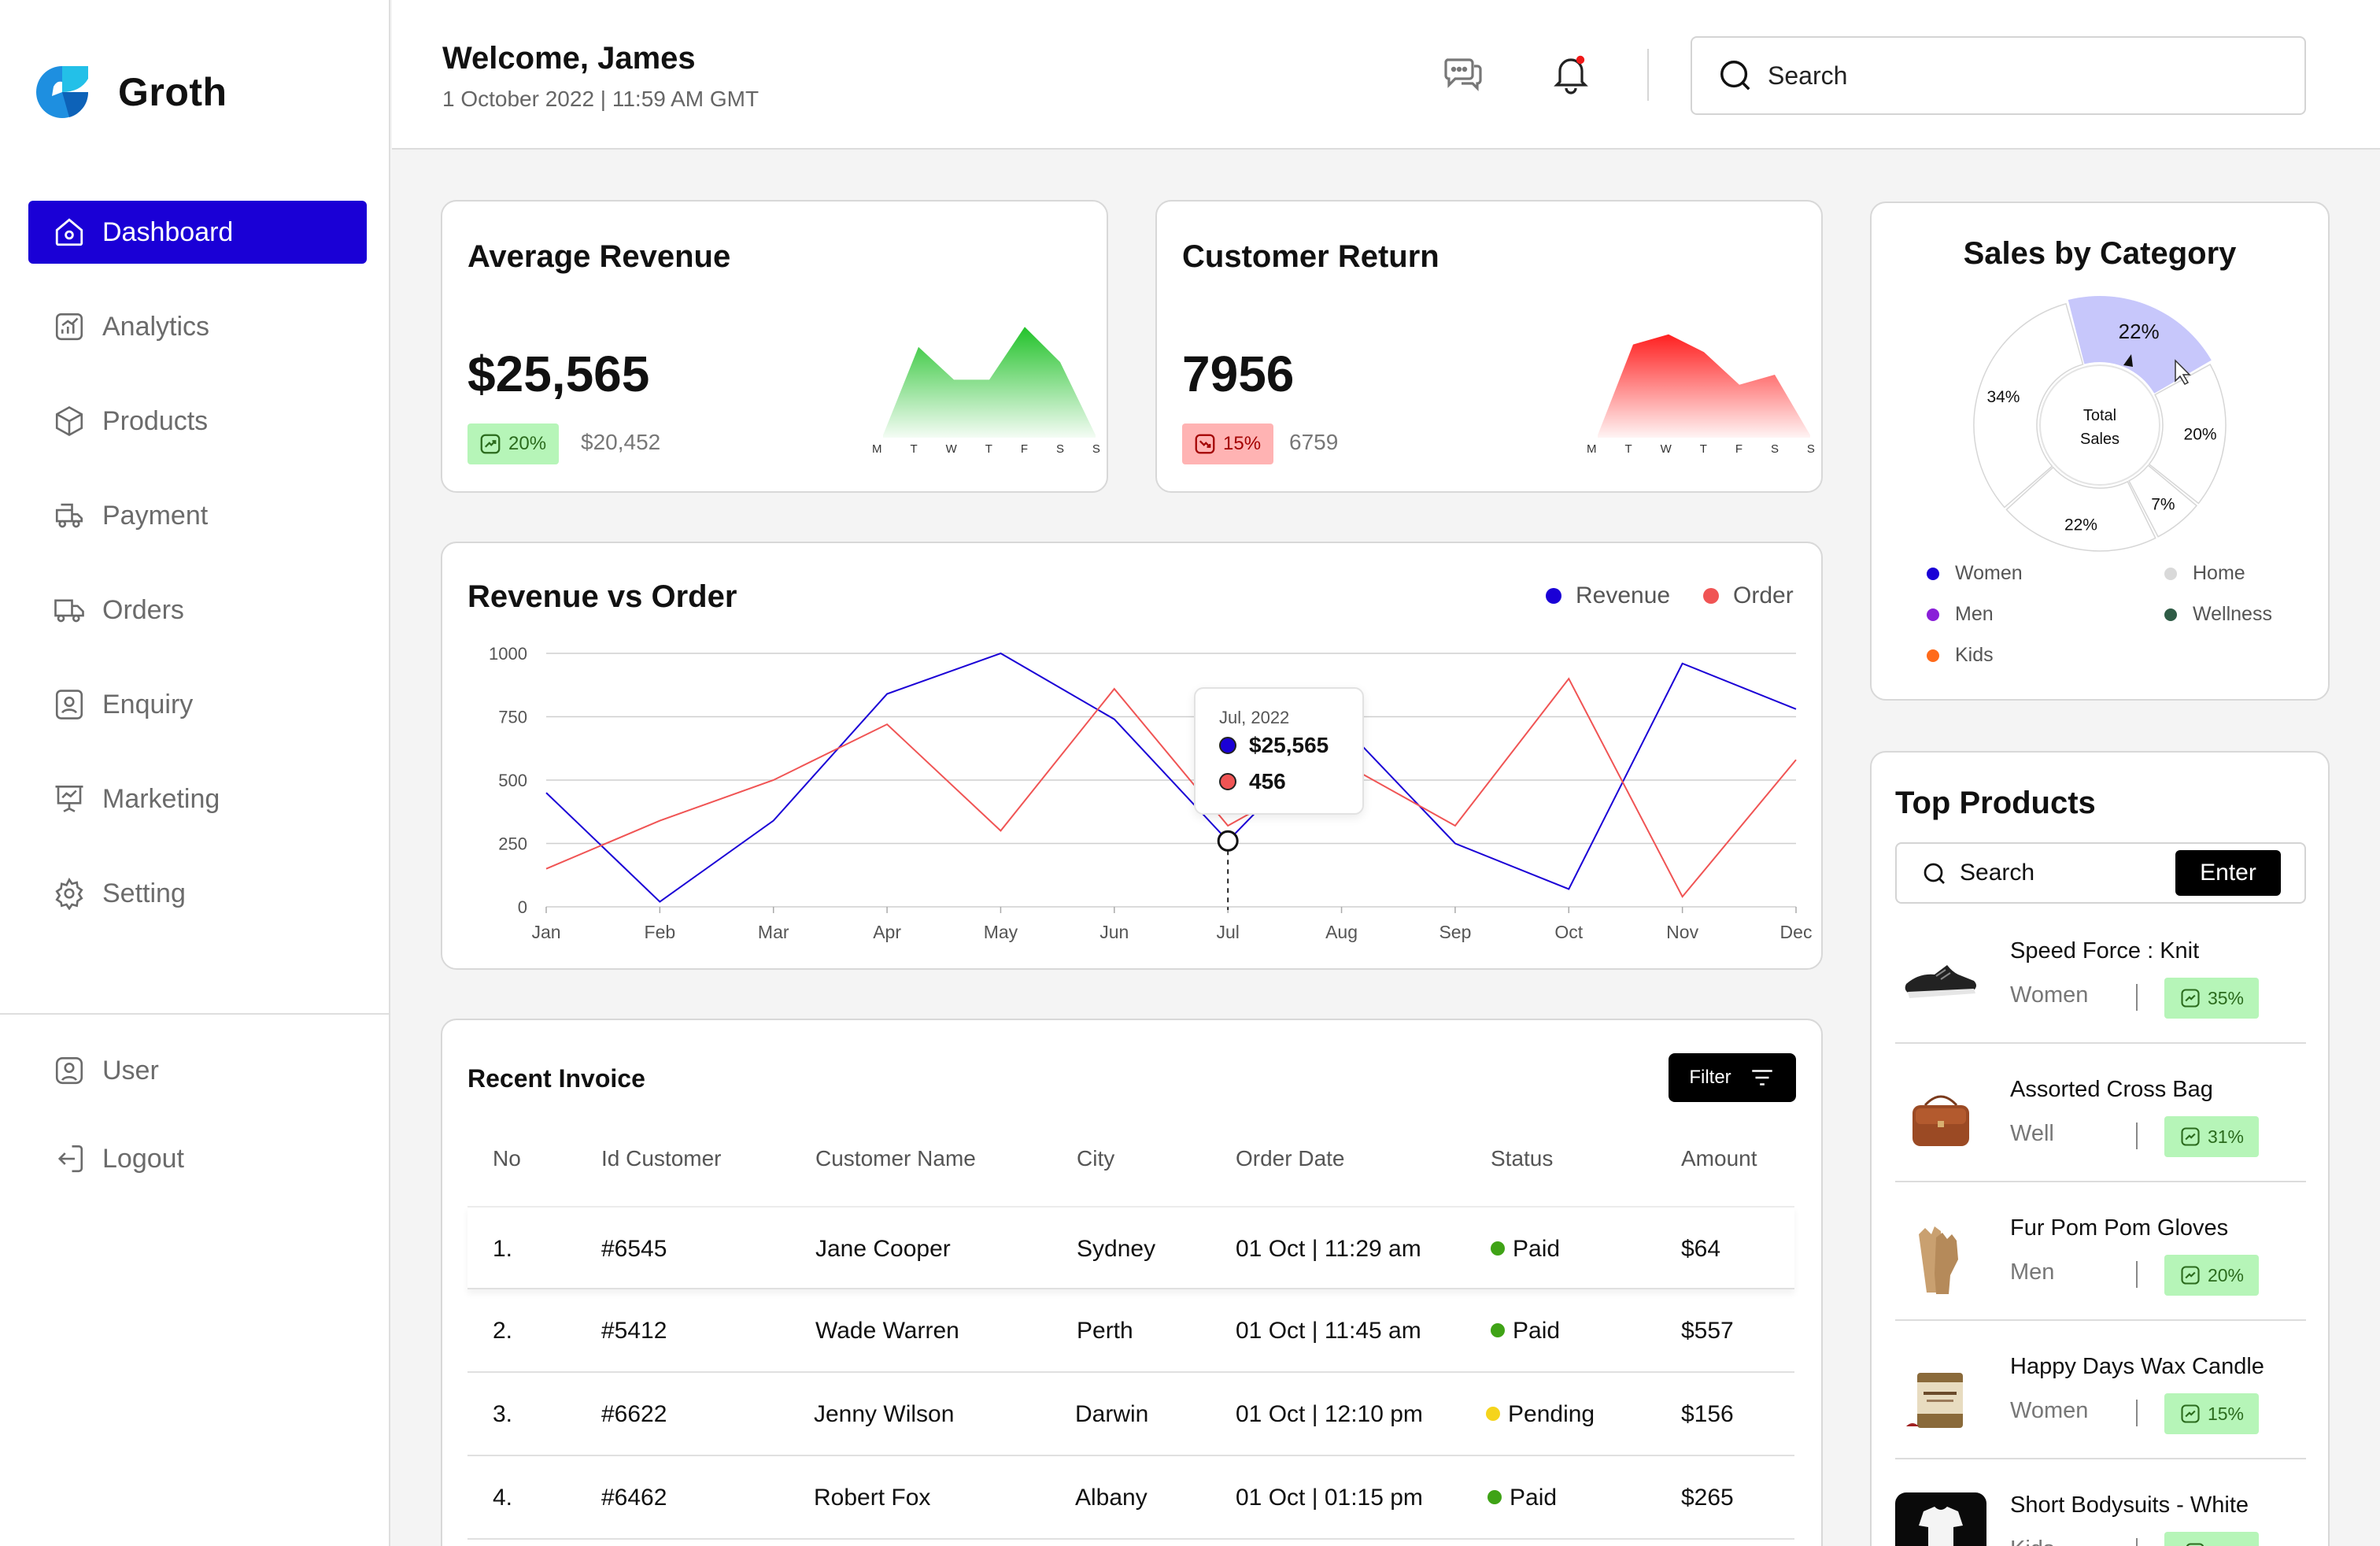  Describe the element at coordinates (143, 1158) in the screenshot. I see `sidebar-item-label: Logout` at that location.